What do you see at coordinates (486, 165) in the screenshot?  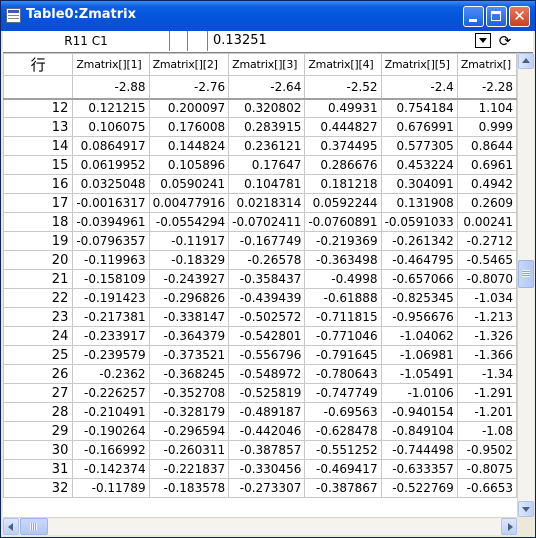 I see `table-cell: 0.6961` at bounding box center [486, 165].